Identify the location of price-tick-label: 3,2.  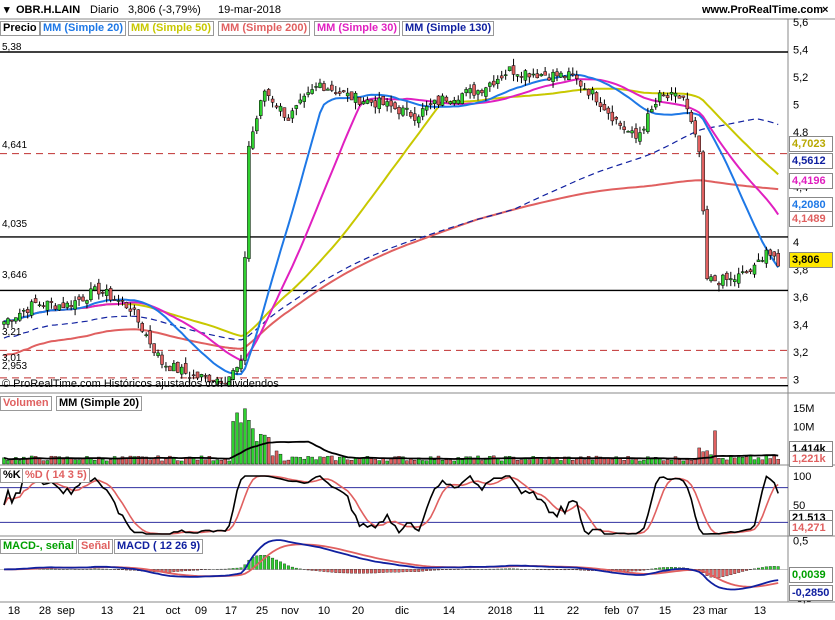
(800, 353).